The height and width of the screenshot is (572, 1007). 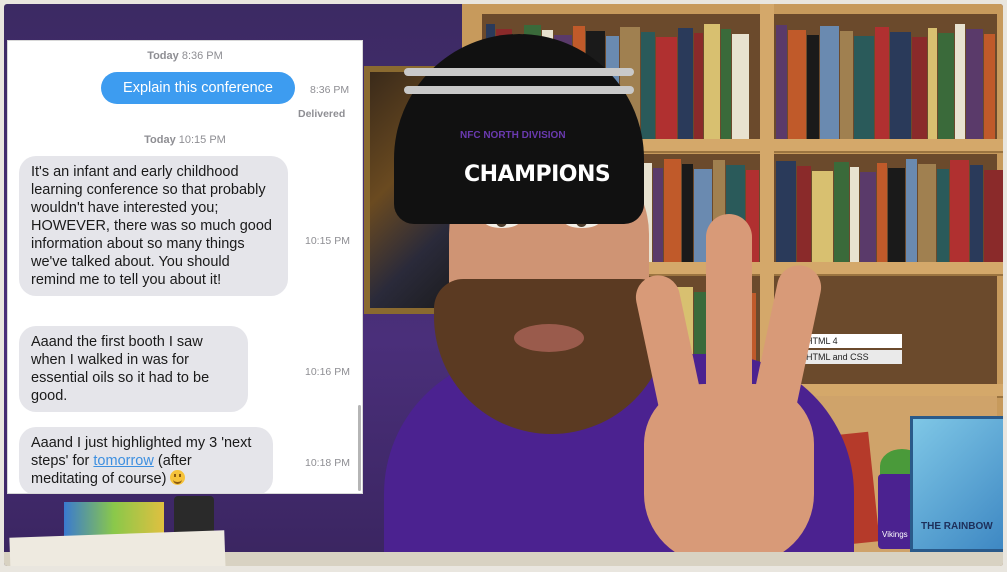 What do you see at coordinates (895, 534) in the screenshot?
I see `cup-label: Vikings` at bounding box center [895, 534].